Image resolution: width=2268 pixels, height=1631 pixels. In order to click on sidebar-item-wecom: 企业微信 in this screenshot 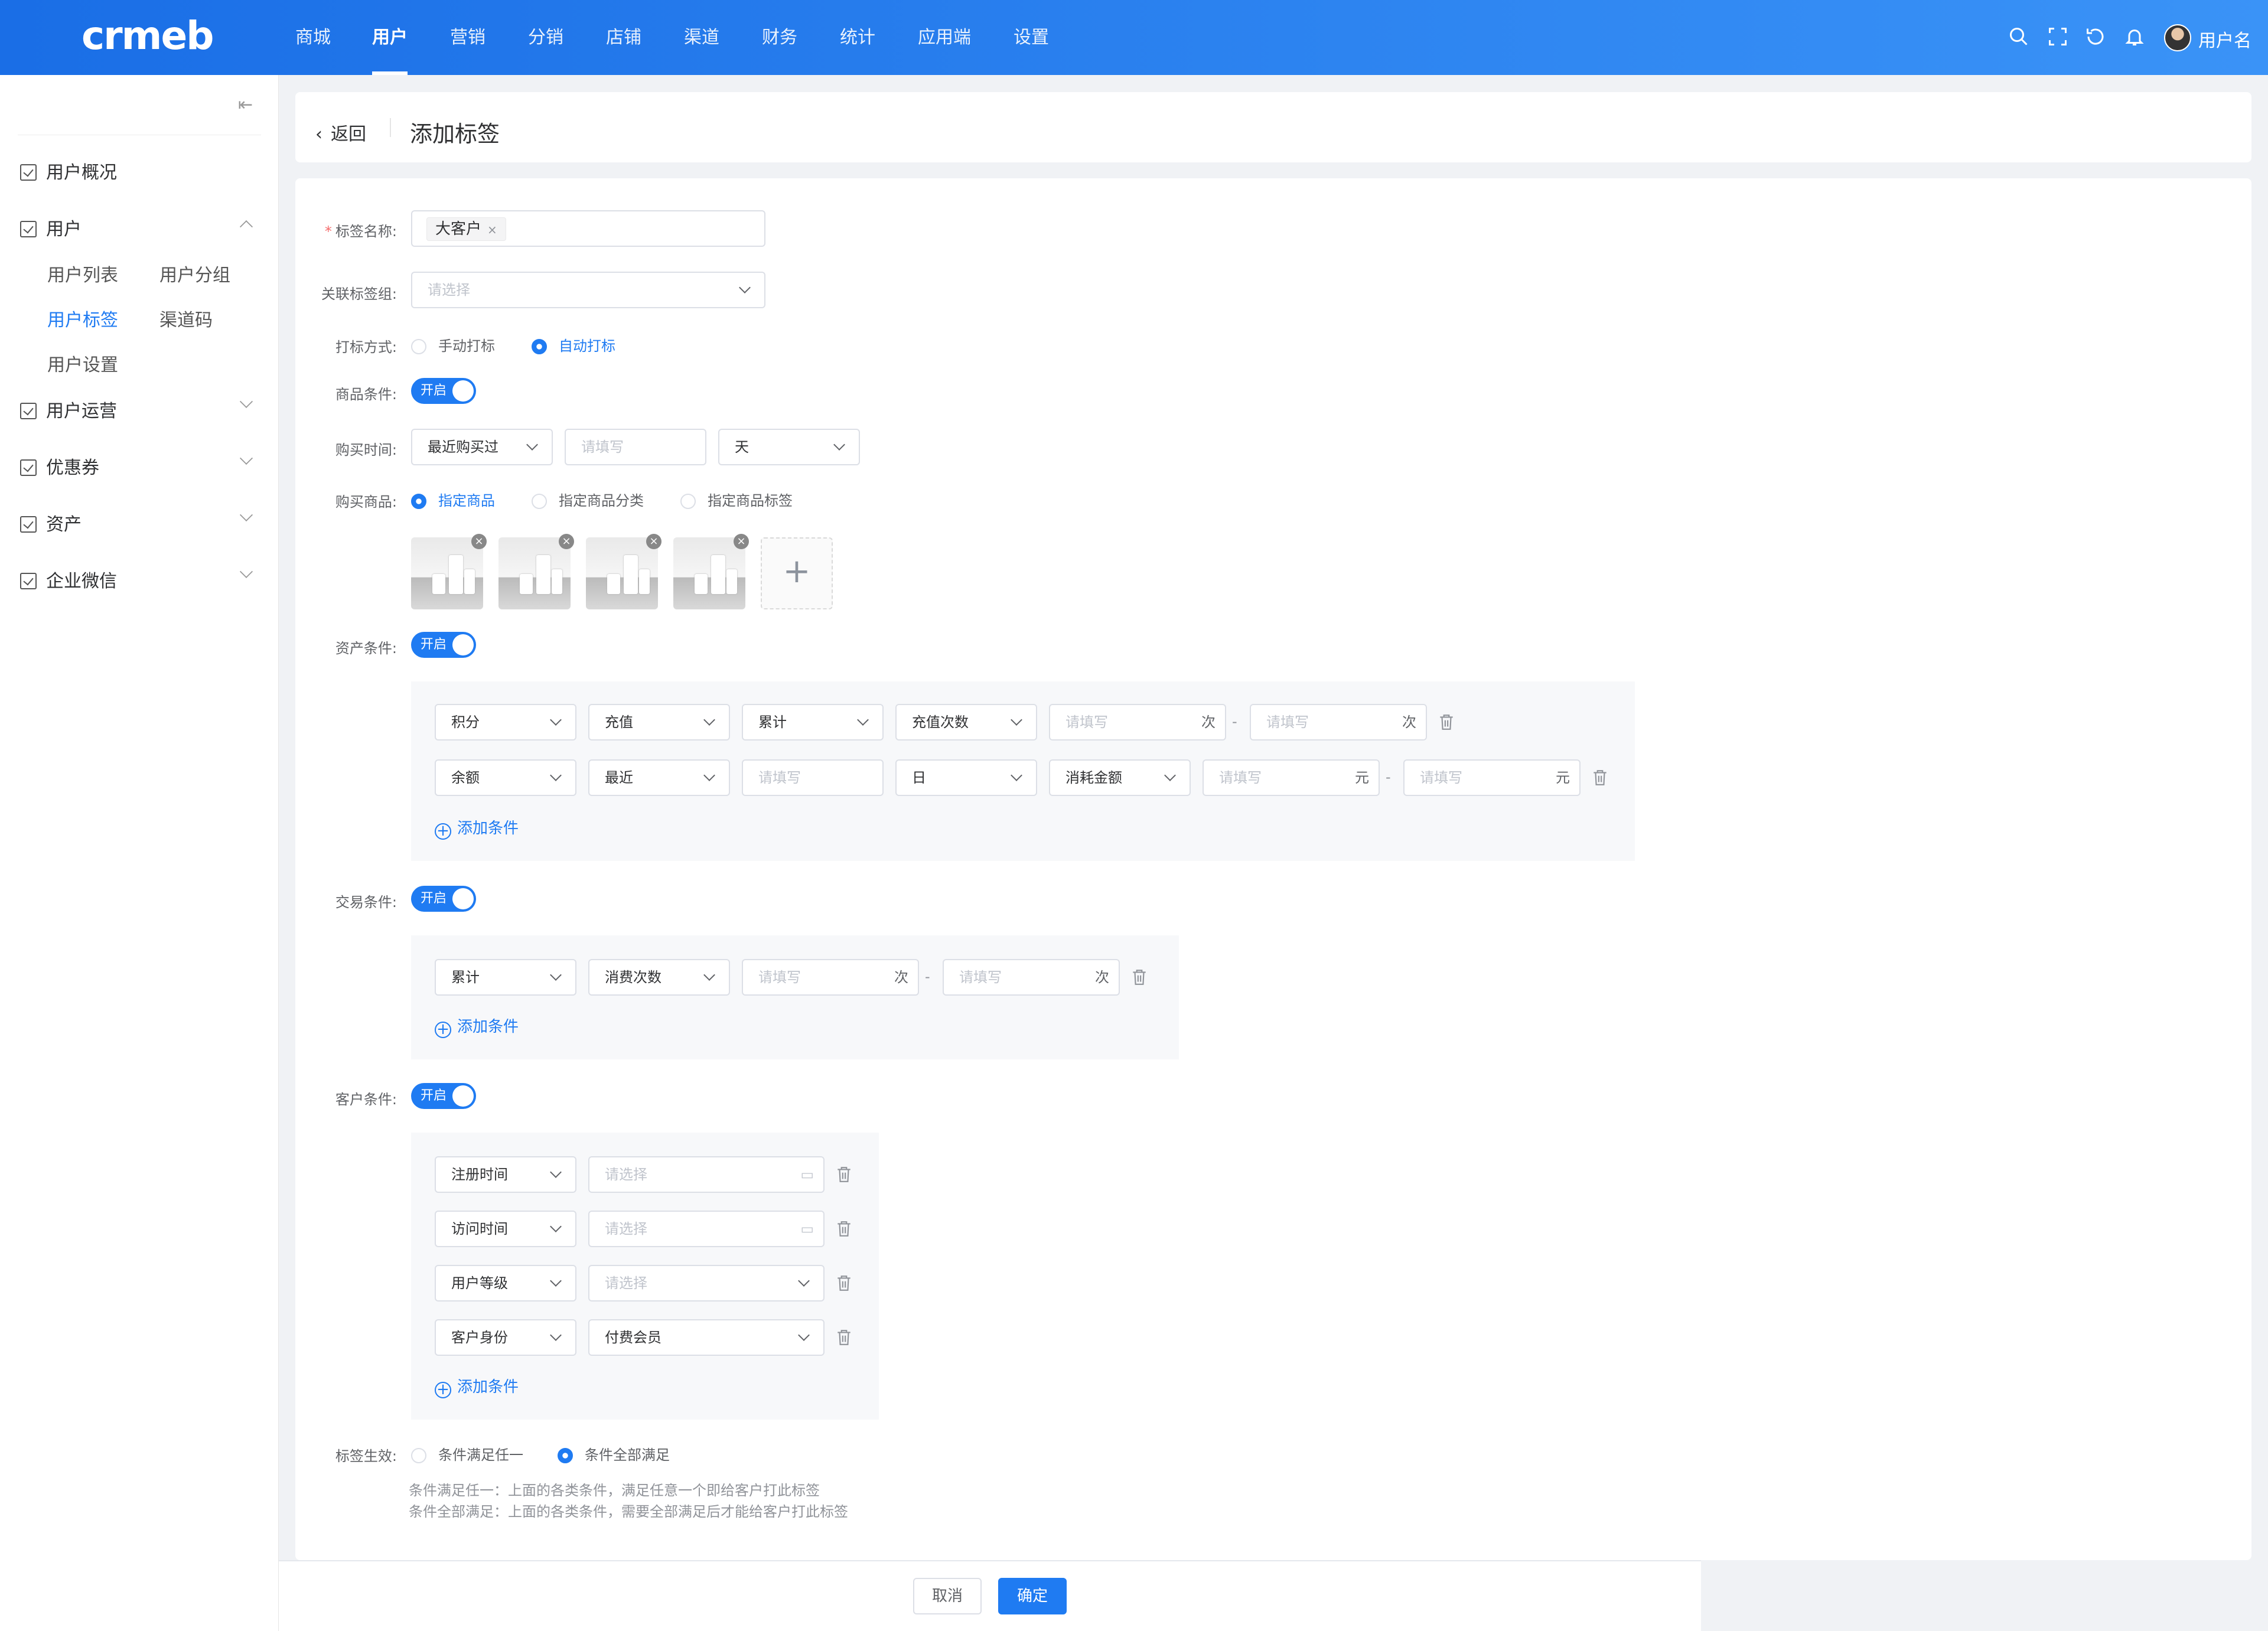, I will do `click(68, 579)`.